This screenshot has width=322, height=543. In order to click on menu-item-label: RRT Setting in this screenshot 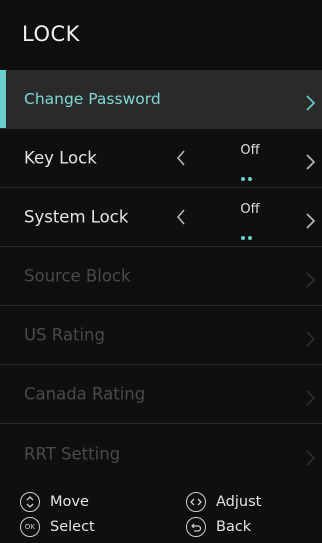, I will do `click(72, 453)`.